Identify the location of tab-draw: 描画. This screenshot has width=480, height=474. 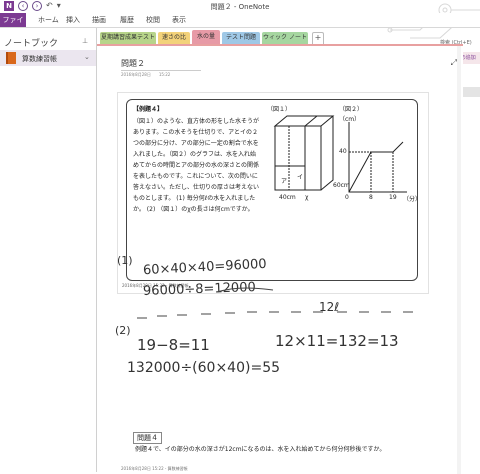
(99, 20).